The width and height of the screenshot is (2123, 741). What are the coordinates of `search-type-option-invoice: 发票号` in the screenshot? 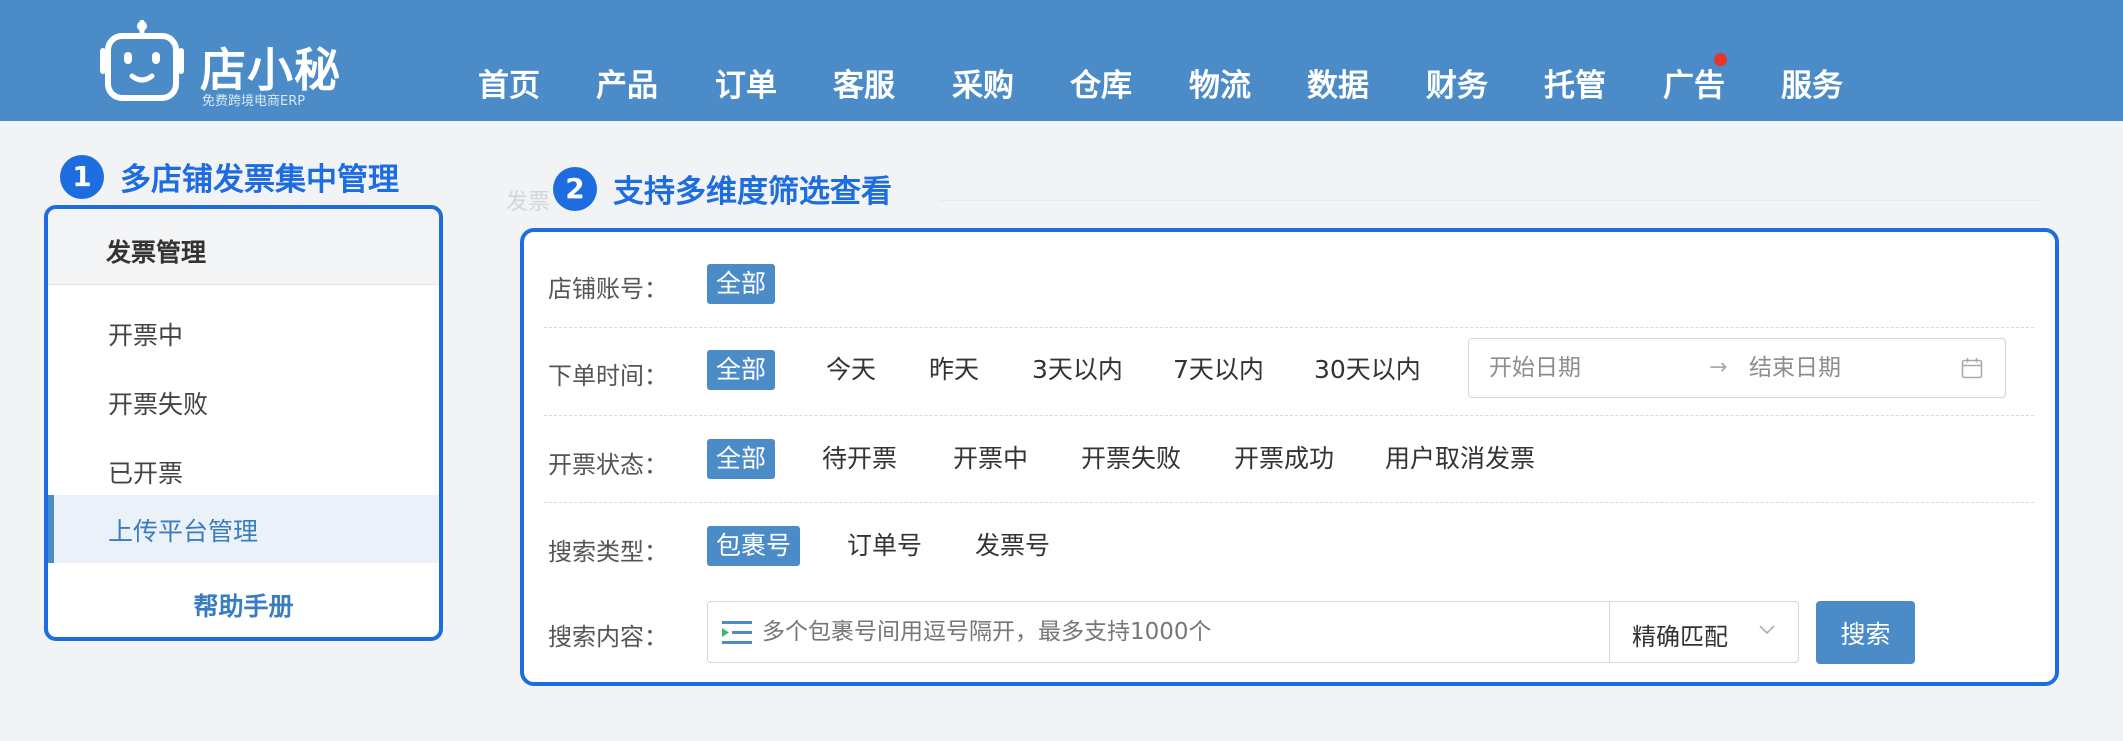 It's located at (1012, 546).